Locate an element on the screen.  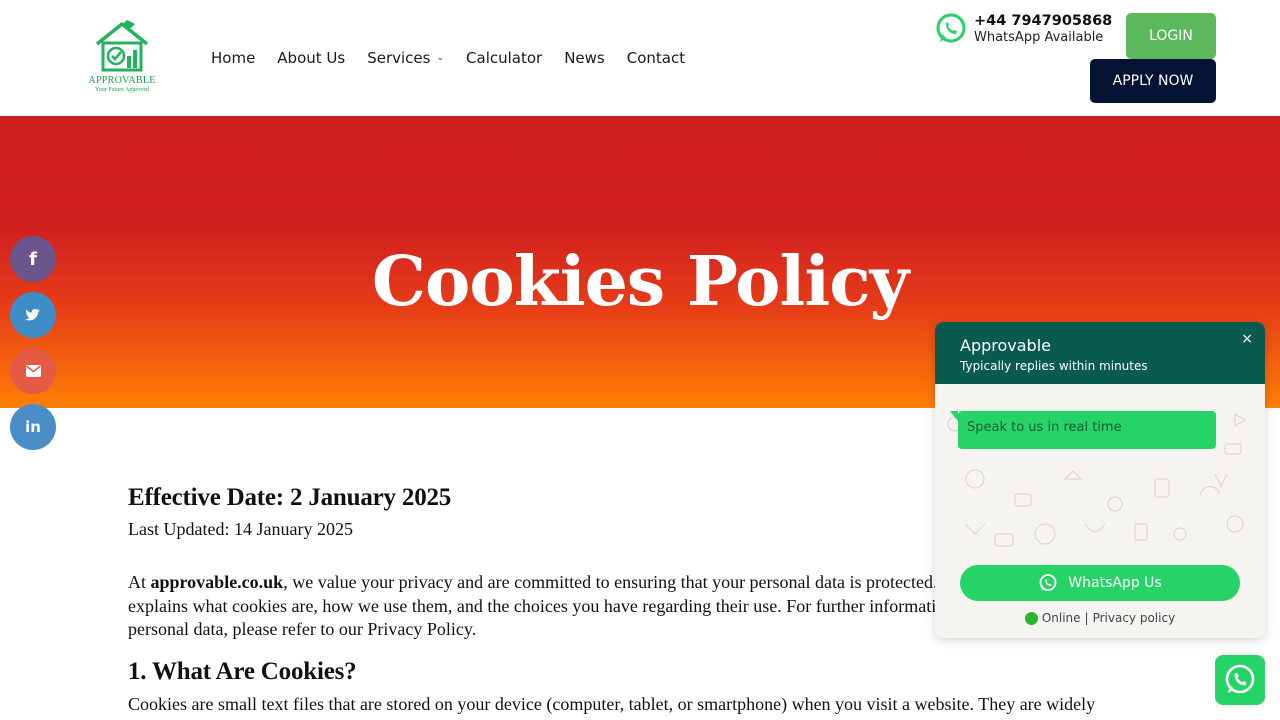
online-status-dot-icon is located at coordinates (1031, 618).